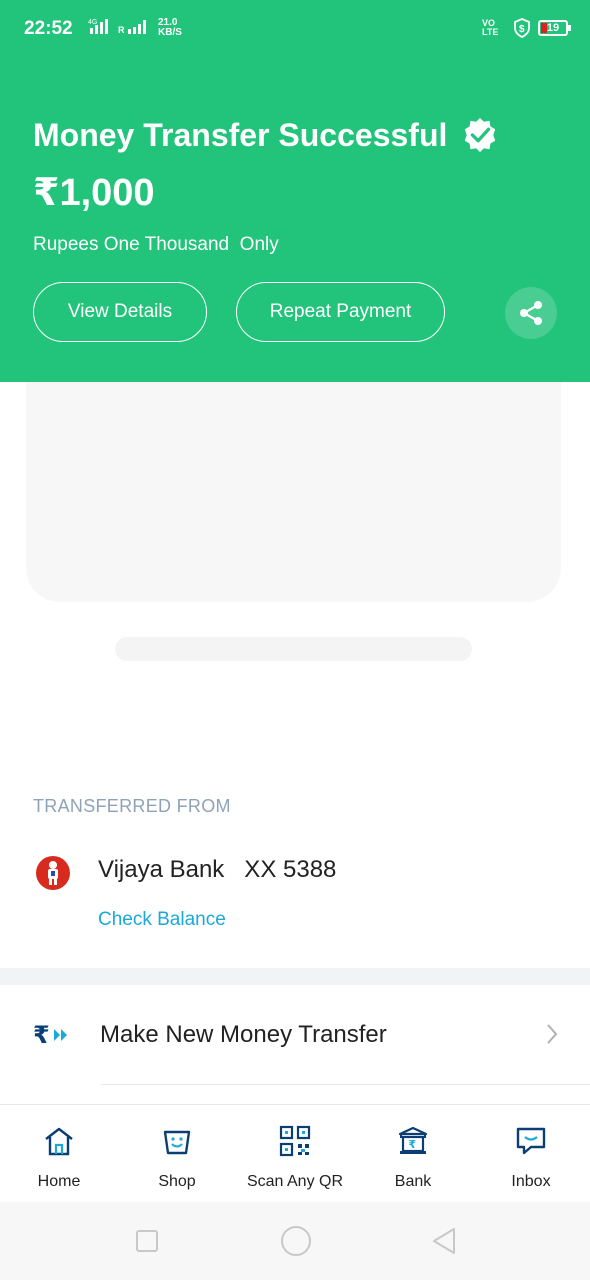 The image size is (590, 1280). I want to click on net-speed-unit: KB/S, so click(170, 32).